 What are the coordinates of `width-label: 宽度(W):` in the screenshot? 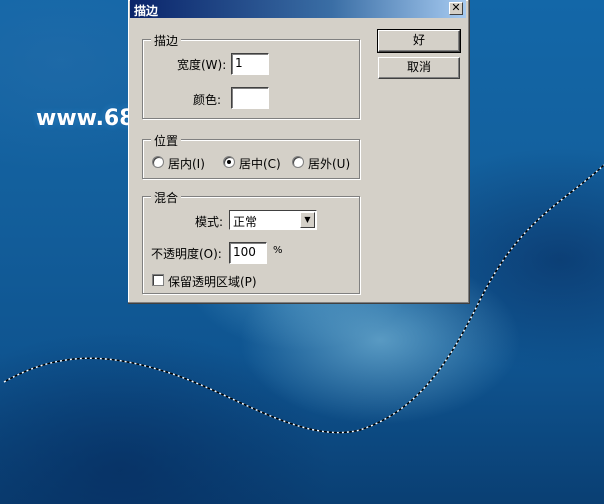 It's located at (202, 65).